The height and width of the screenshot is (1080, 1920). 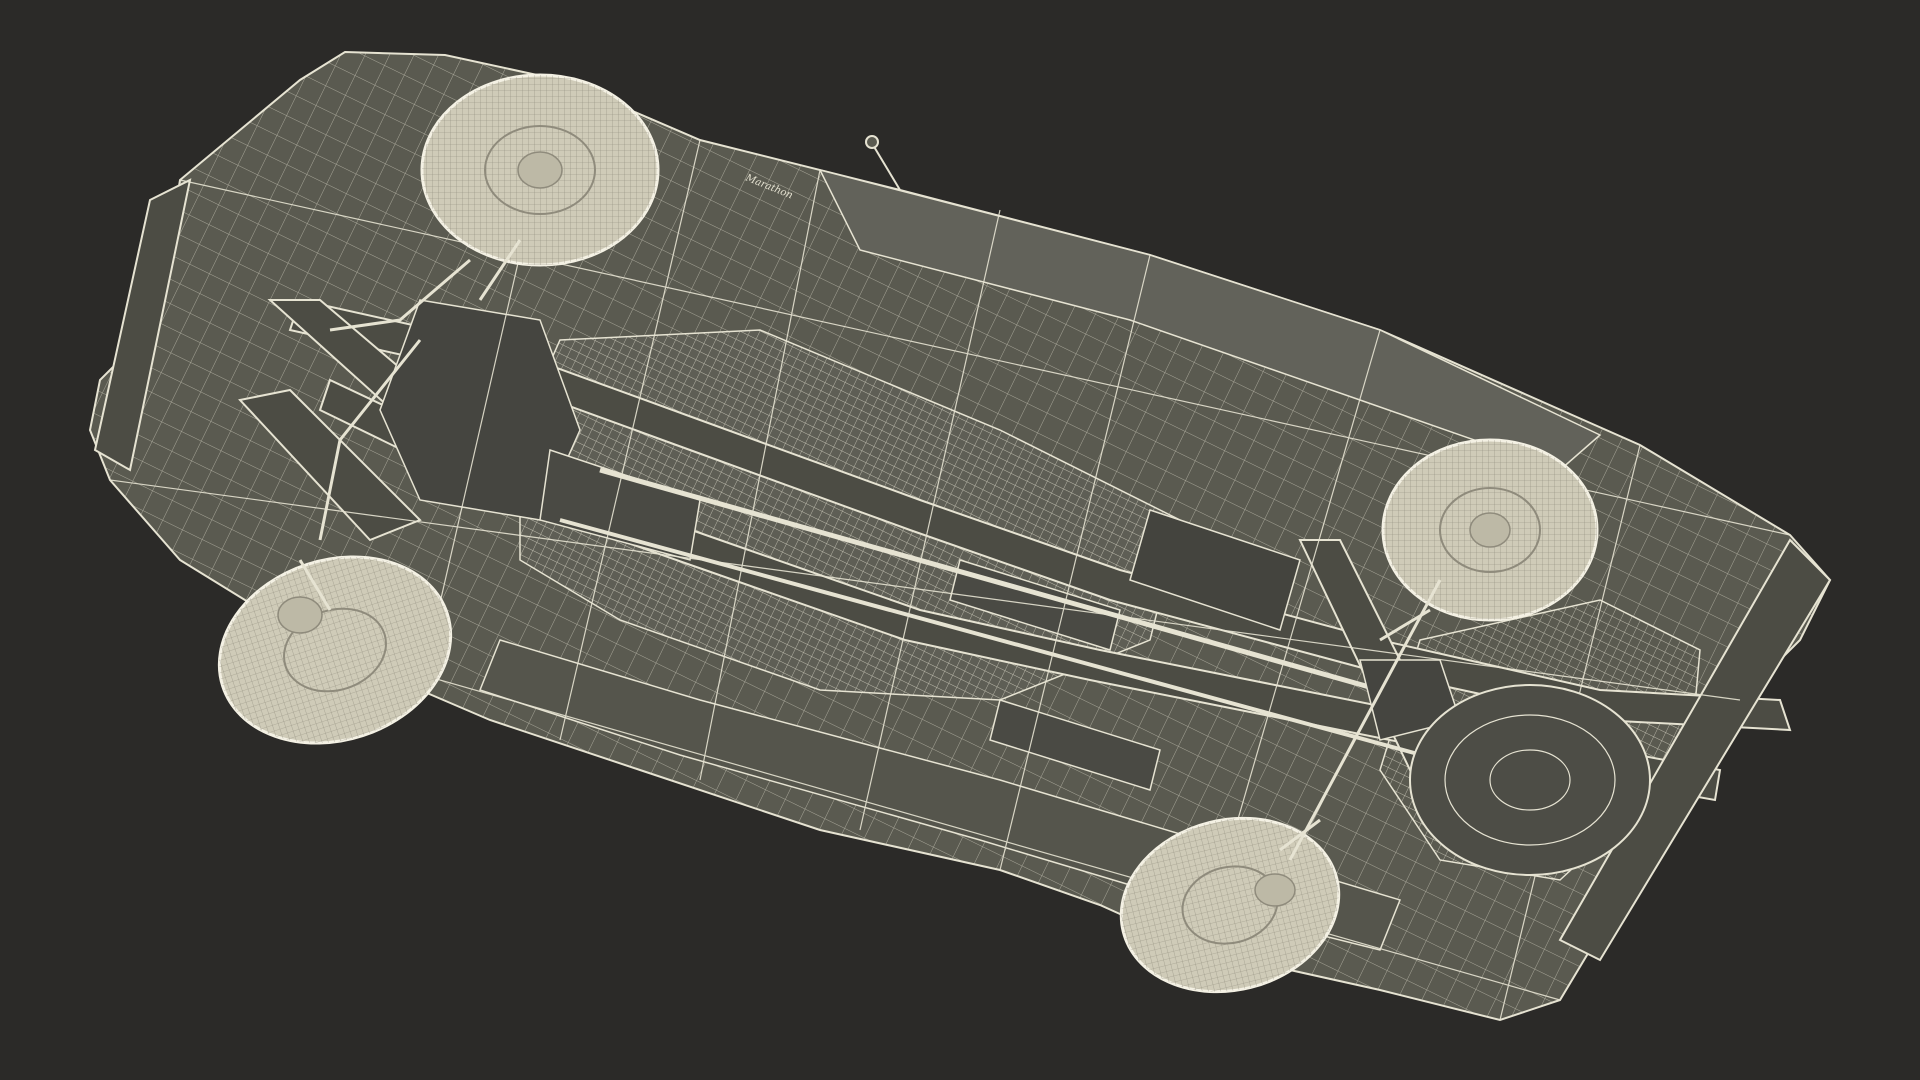 What do you see at coordinates (1490, 530) in the screenshot?
I see `wheel-rear-left` at bounding box center [1490, 530].